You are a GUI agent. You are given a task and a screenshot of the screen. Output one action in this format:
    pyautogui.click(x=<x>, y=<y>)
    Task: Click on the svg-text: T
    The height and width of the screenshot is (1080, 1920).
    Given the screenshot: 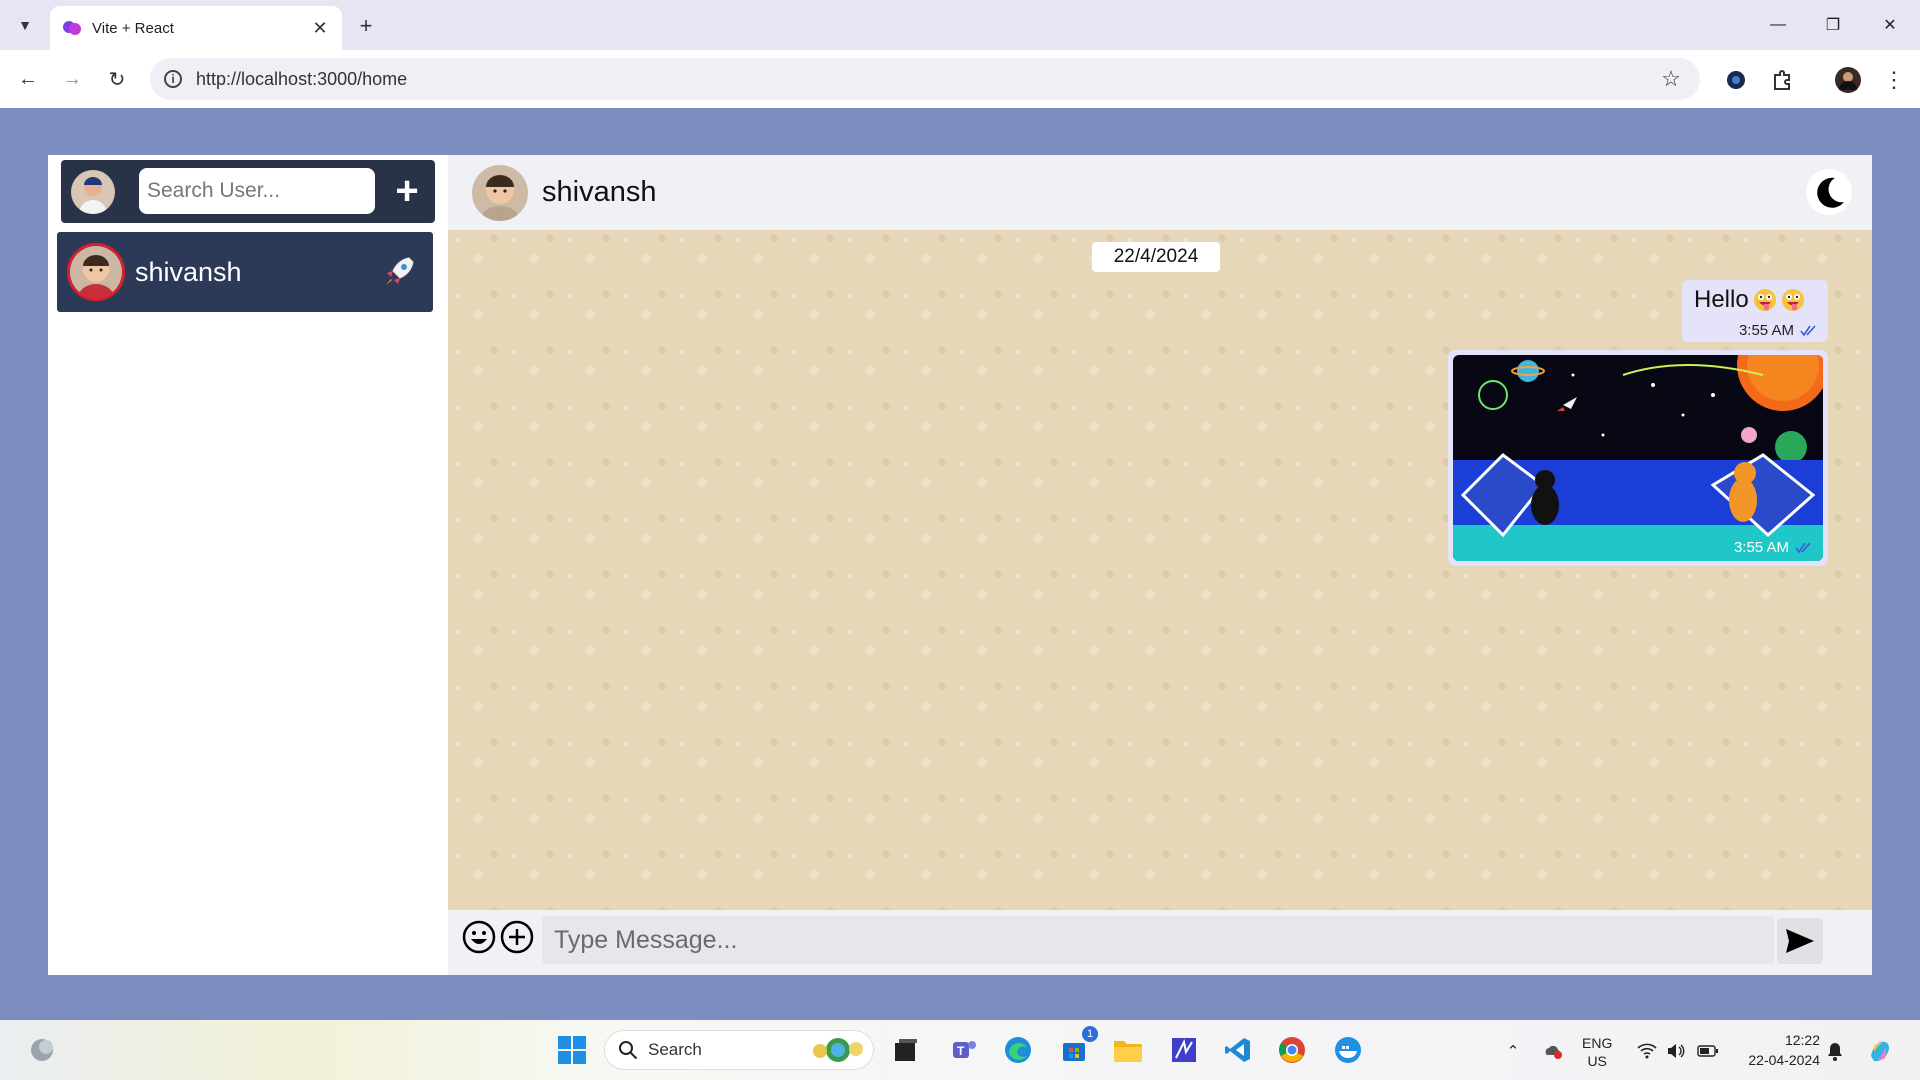 What is the action you would take?
    pyautogui.click(x=961, y=1051)
    